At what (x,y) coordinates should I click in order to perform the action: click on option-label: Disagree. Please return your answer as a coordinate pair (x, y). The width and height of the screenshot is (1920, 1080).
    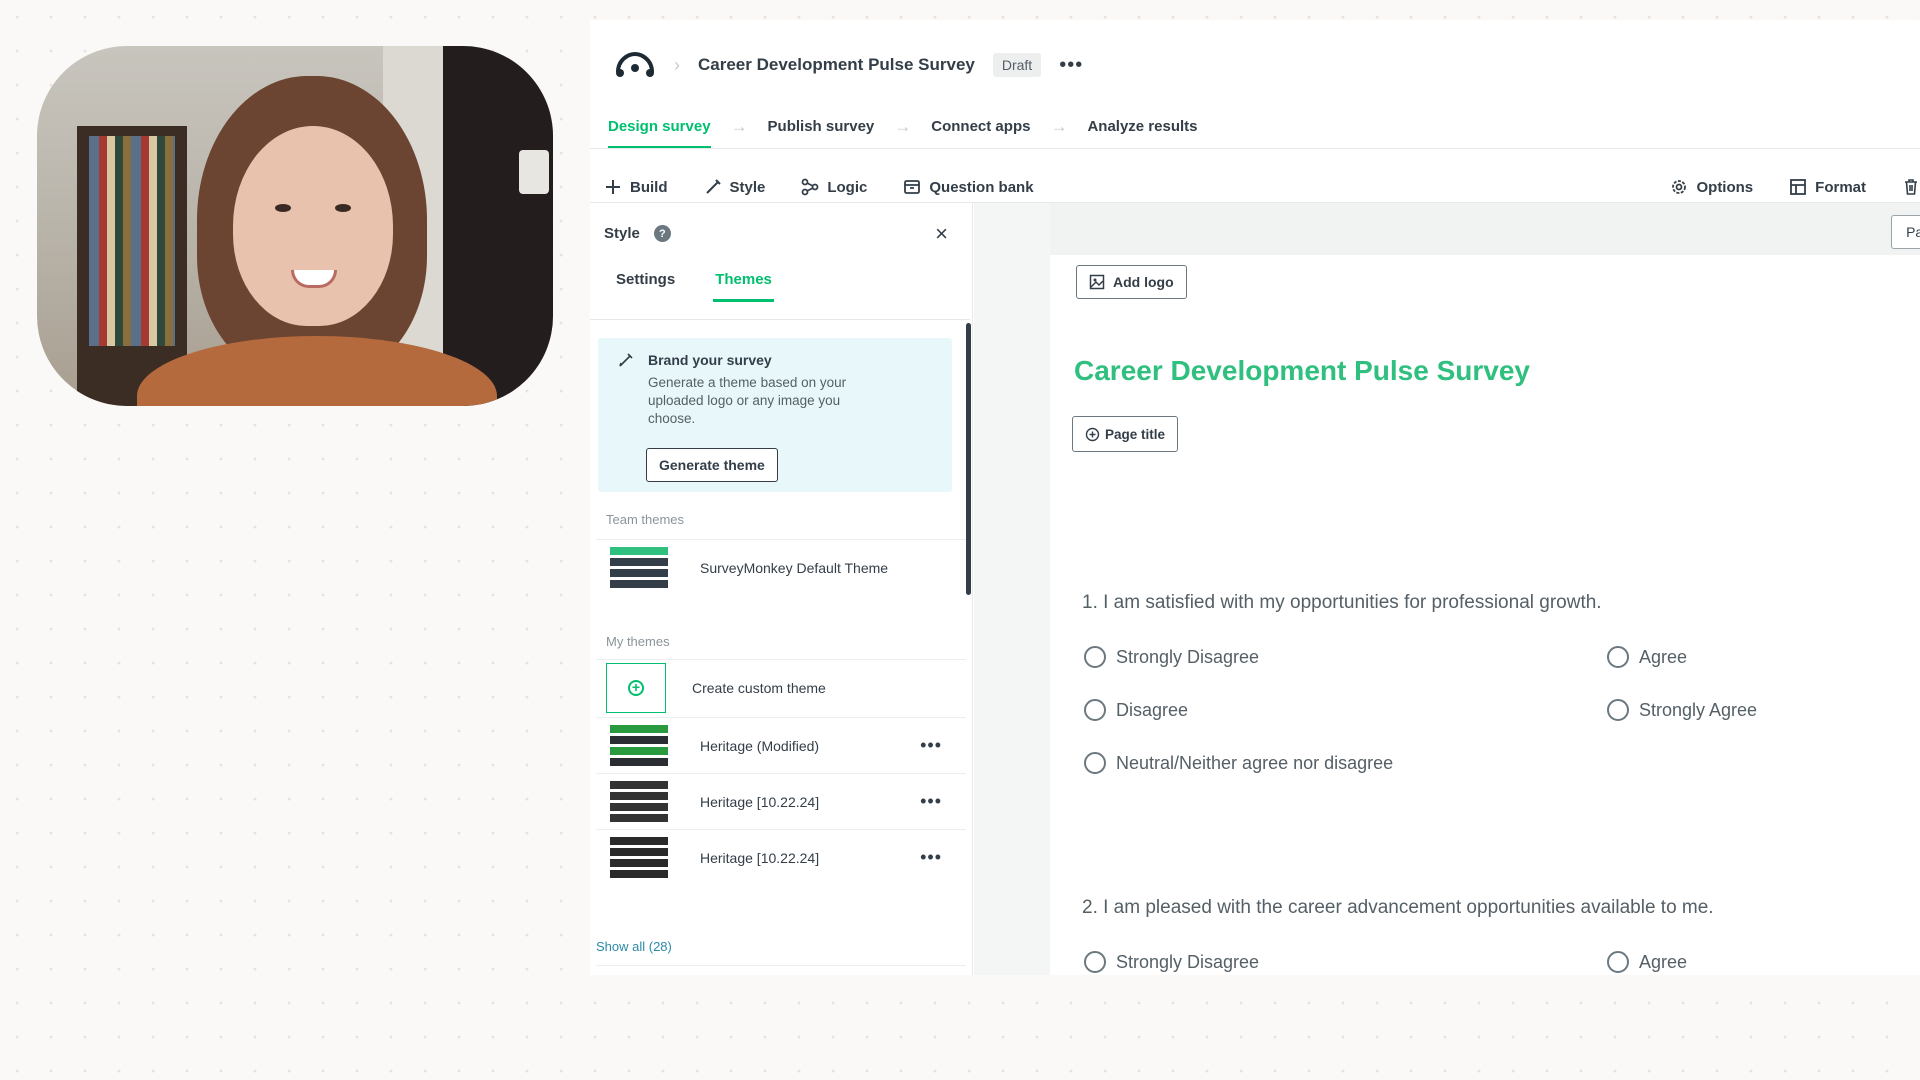
    Looking at the image, I should click on (1152, 709).